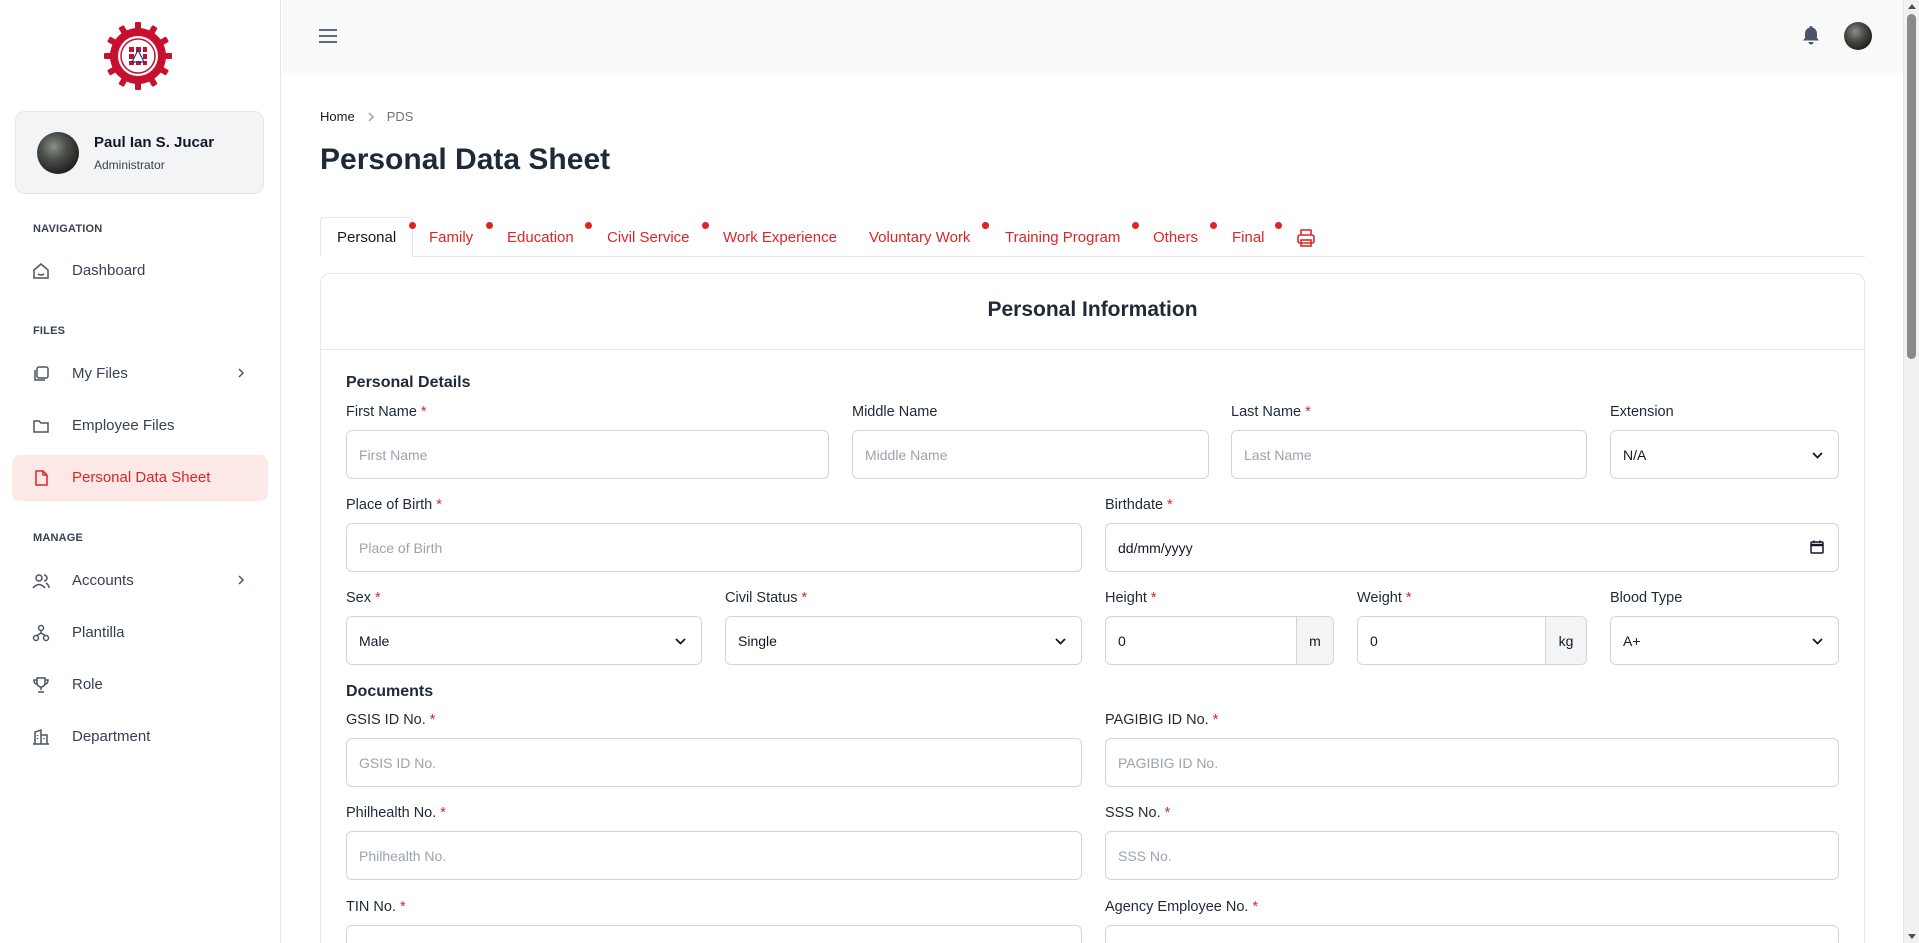  What do you see at coordinates (374, 641) in the screenshot?
I see `sex-value: Male` at bounding box center [374, 641].